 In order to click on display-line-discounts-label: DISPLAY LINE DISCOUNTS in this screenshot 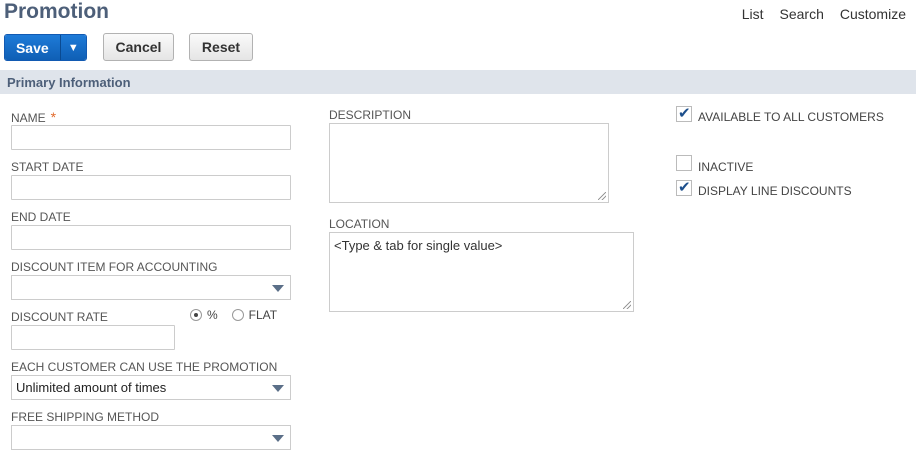, I will do `click(775, 191)`.